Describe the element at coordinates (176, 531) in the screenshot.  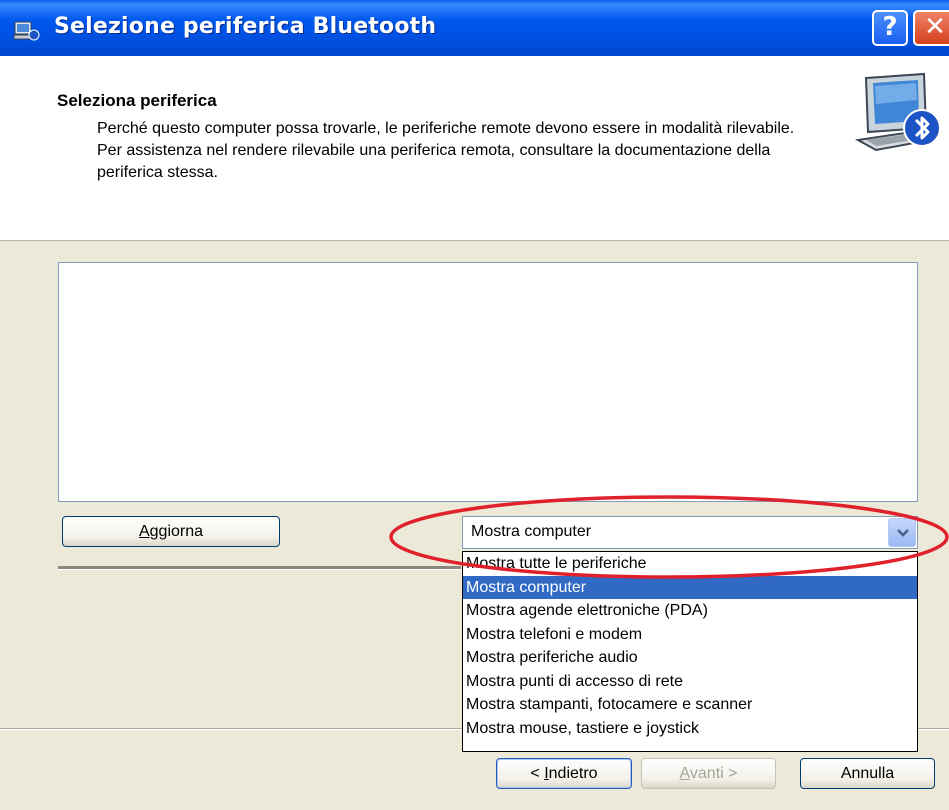
I see `refresh-label: ggiorna` at that location.